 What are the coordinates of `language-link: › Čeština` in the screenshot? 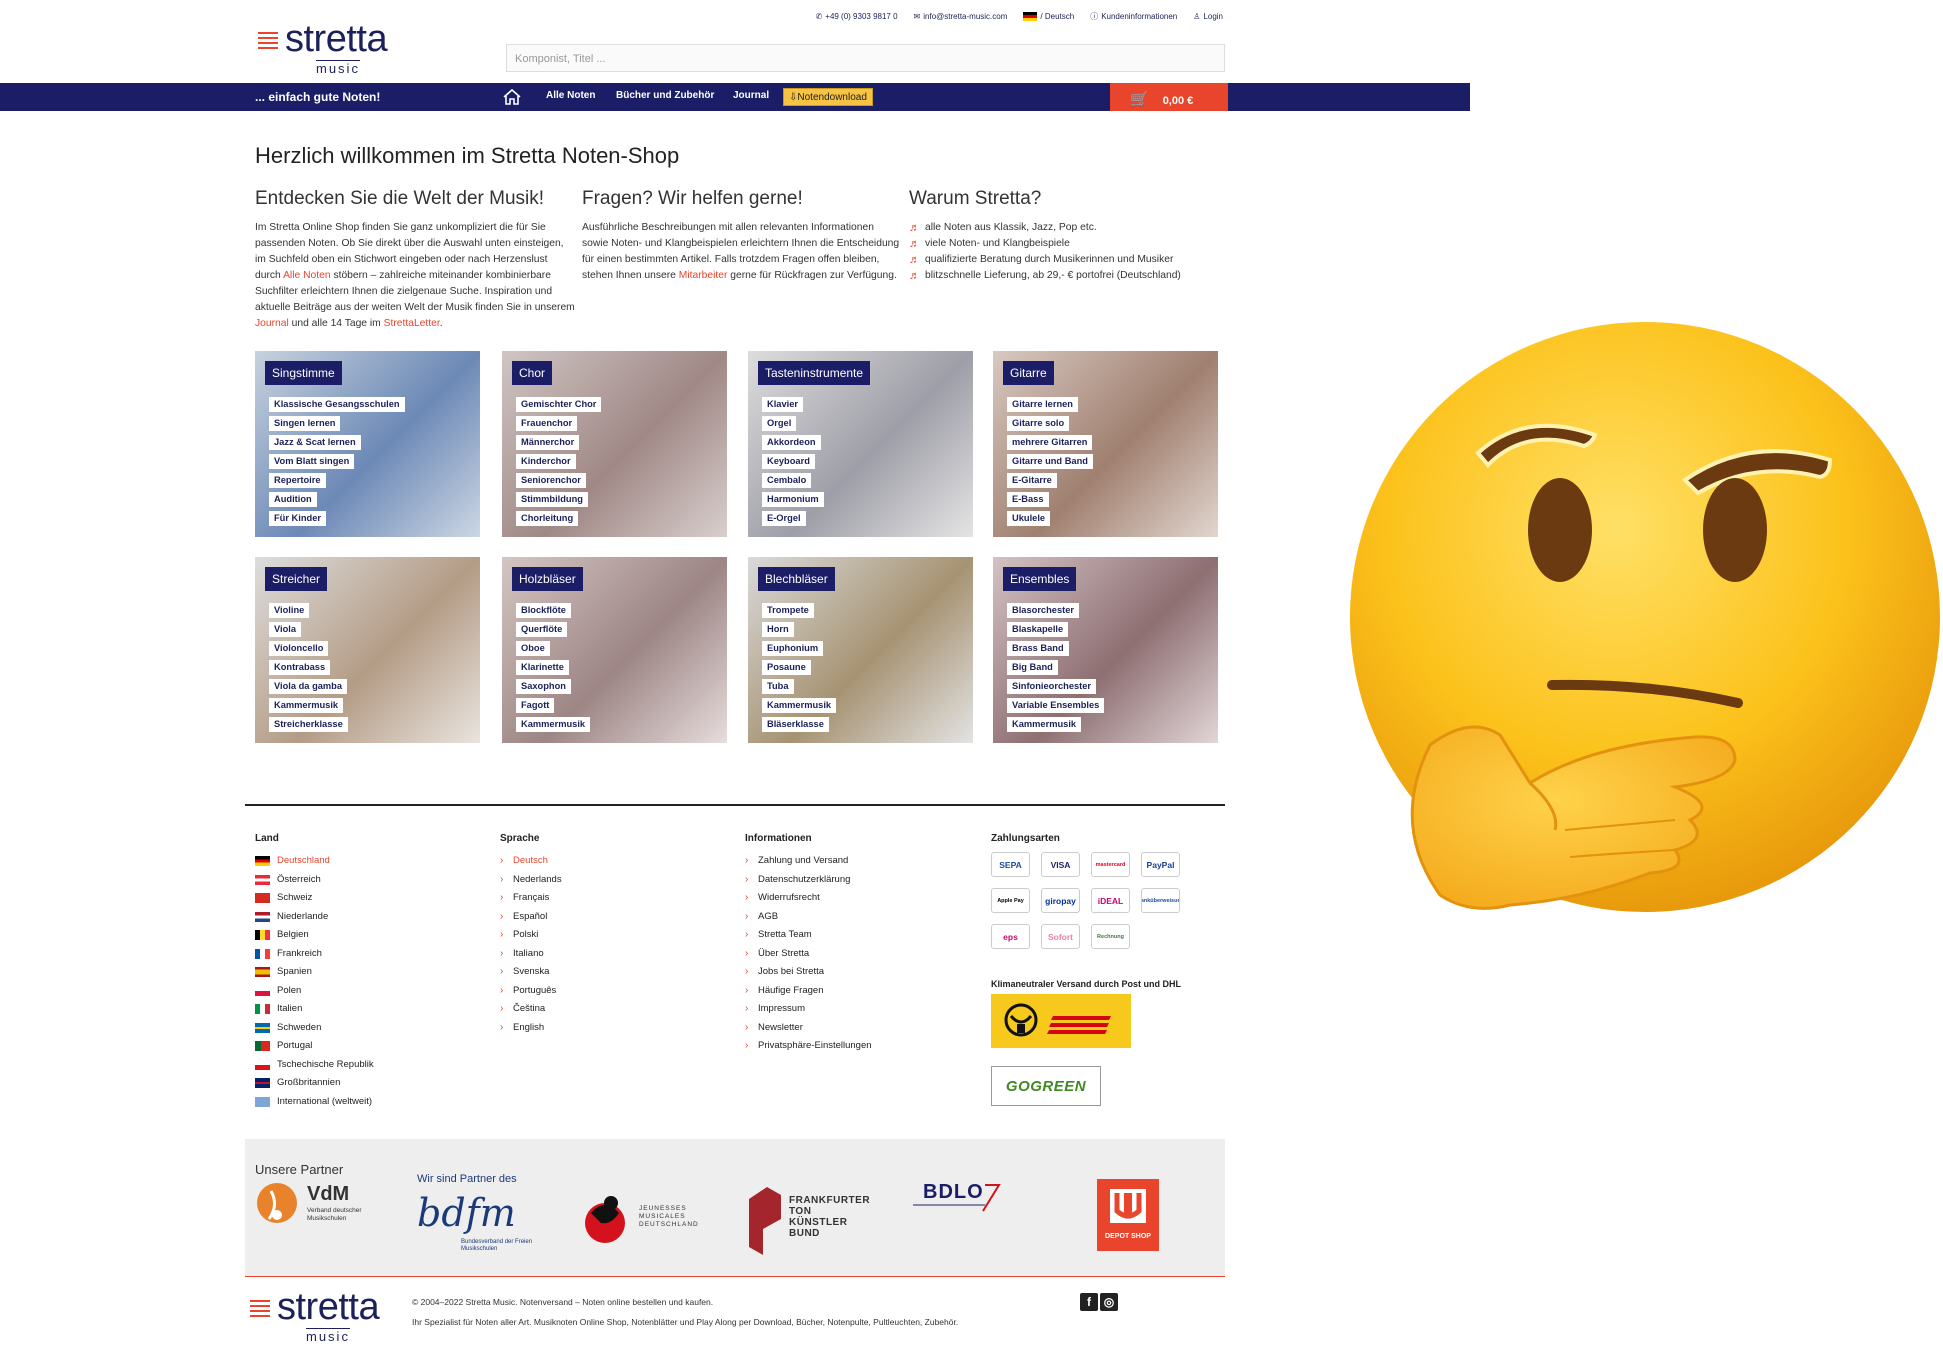 It's located at (531, 1009).